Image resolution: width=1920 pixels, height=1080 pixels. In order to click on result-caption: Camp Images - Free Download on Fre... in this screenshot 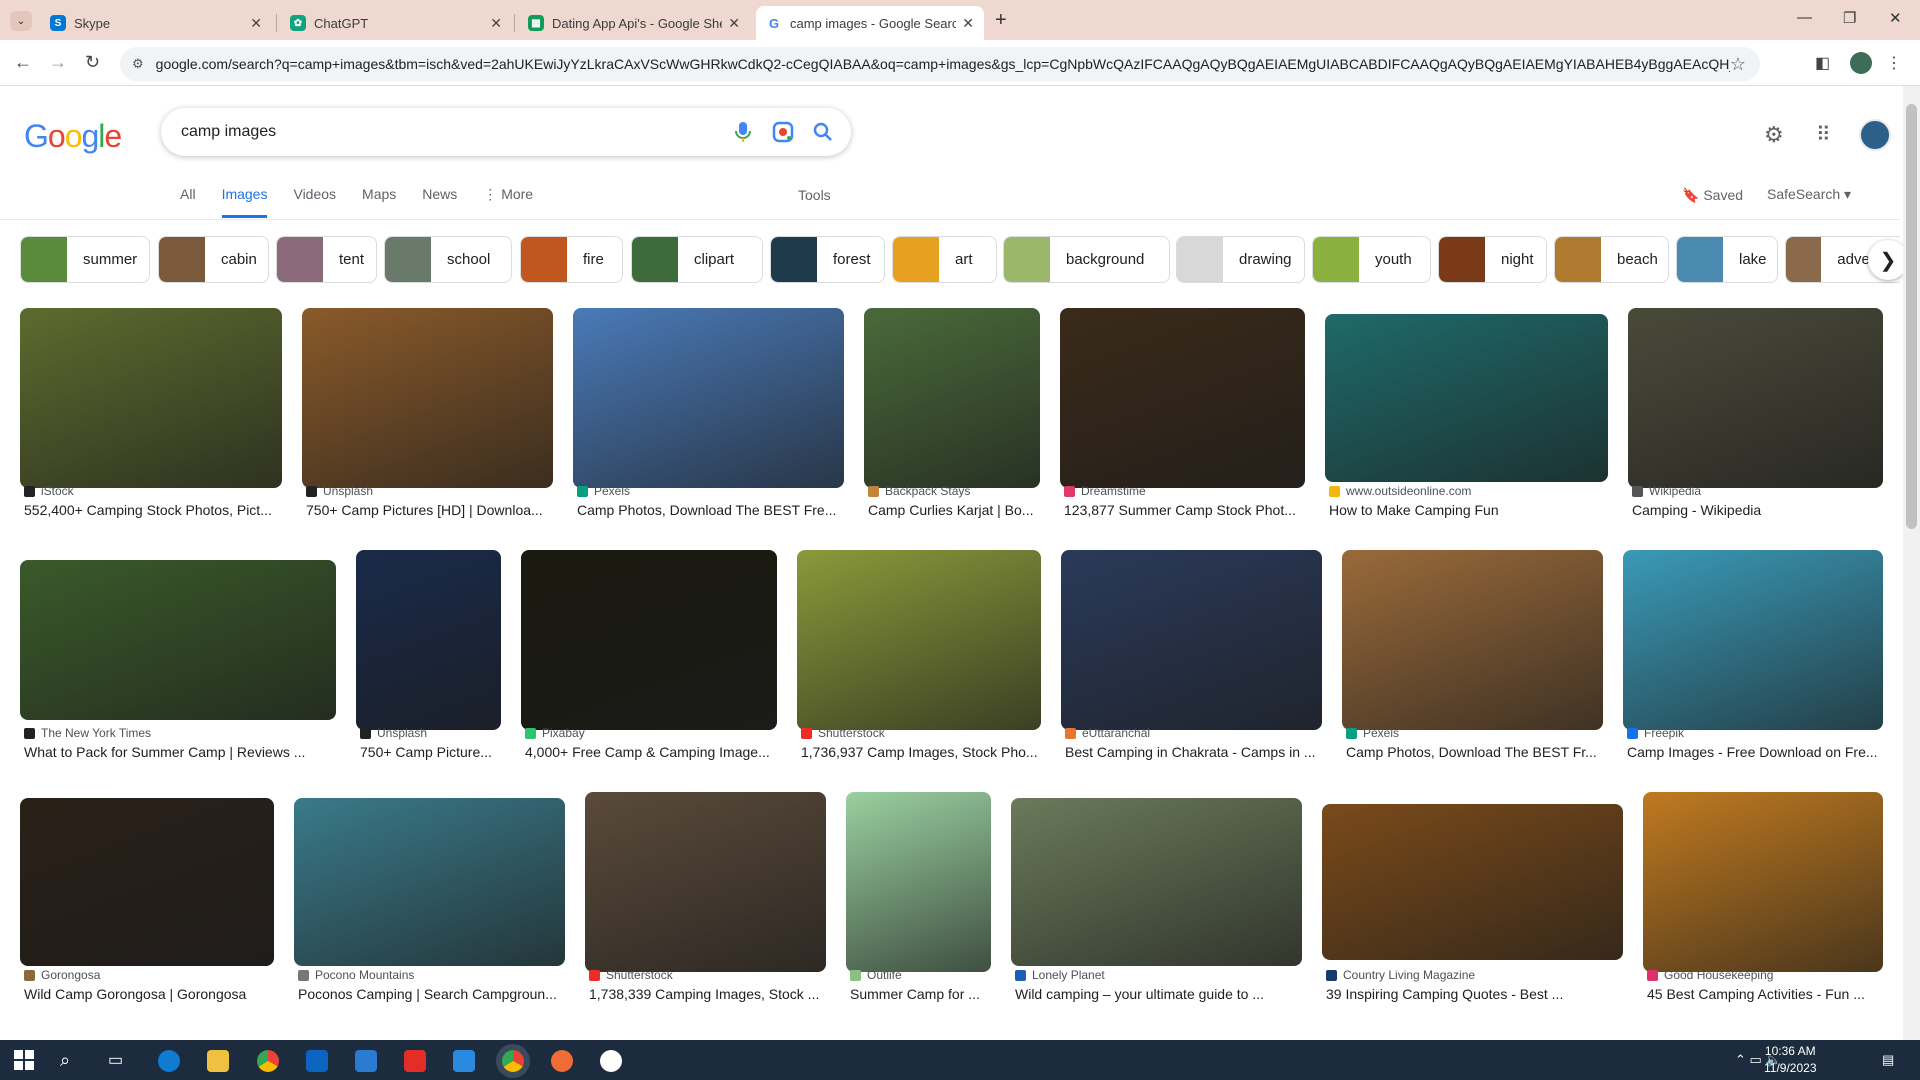, I will do `click(1757, 752)`.